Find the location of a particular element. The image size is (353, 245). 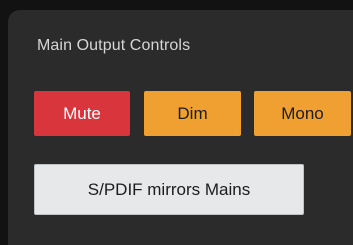

panel-title: Main Output Controls is located at coordinates (114, 45).